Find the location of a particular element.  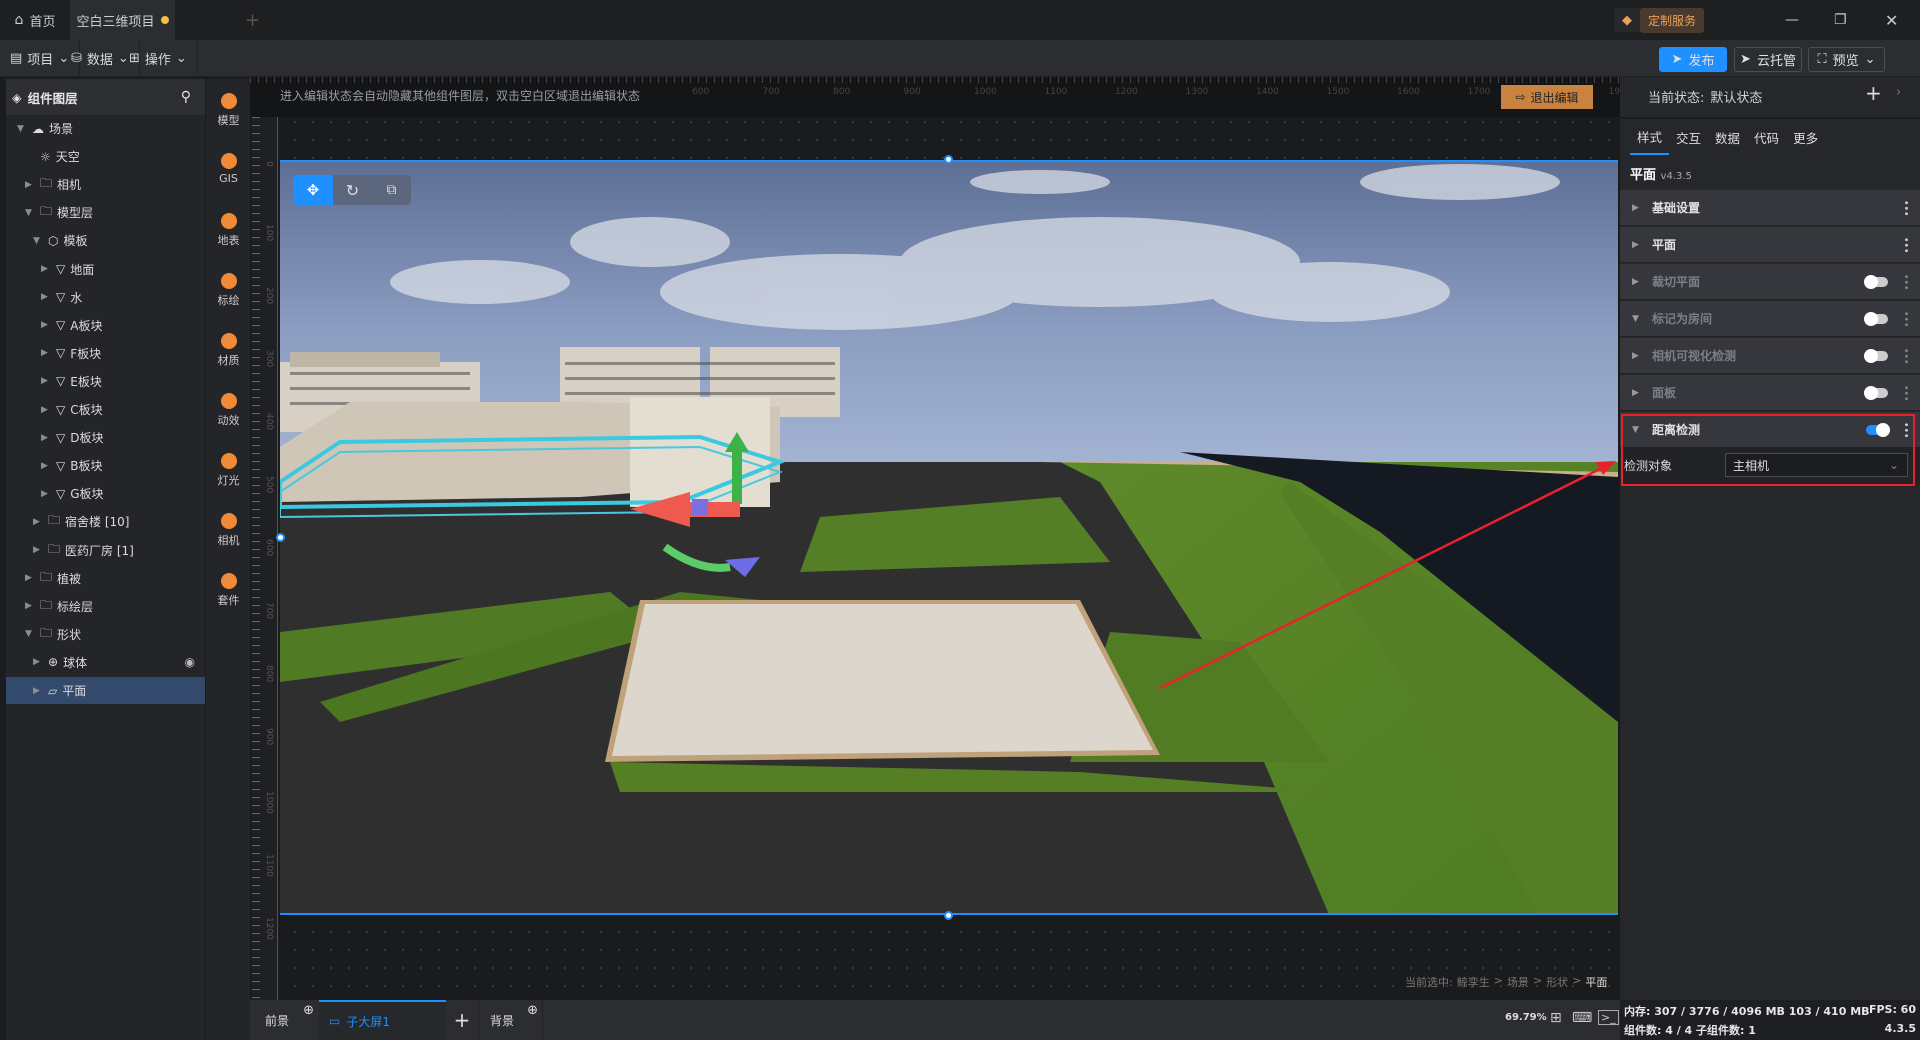

layer-item: ▶ 🗀 标绘层 is located at coordinates (105, 606).